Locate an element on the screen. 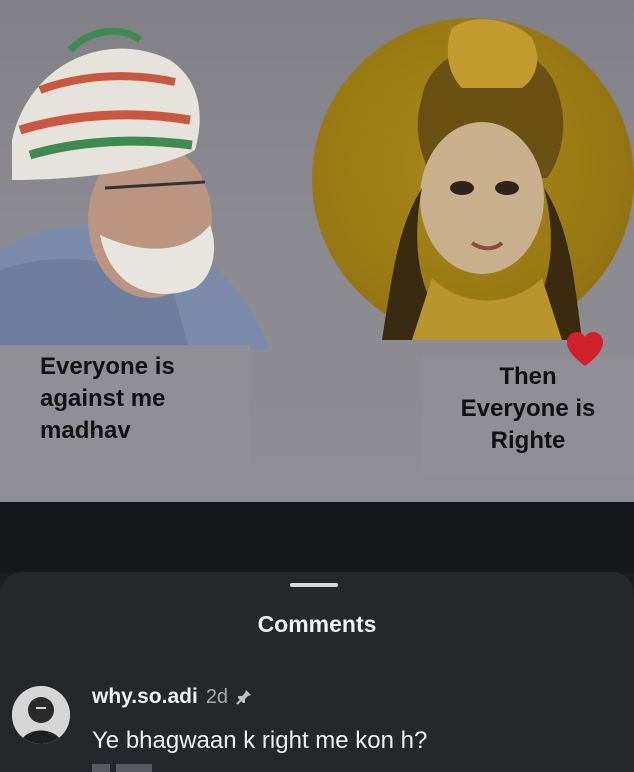 This screenshot has width=634, height=772. clipped-comment-line is located at coordinates (122, 768).